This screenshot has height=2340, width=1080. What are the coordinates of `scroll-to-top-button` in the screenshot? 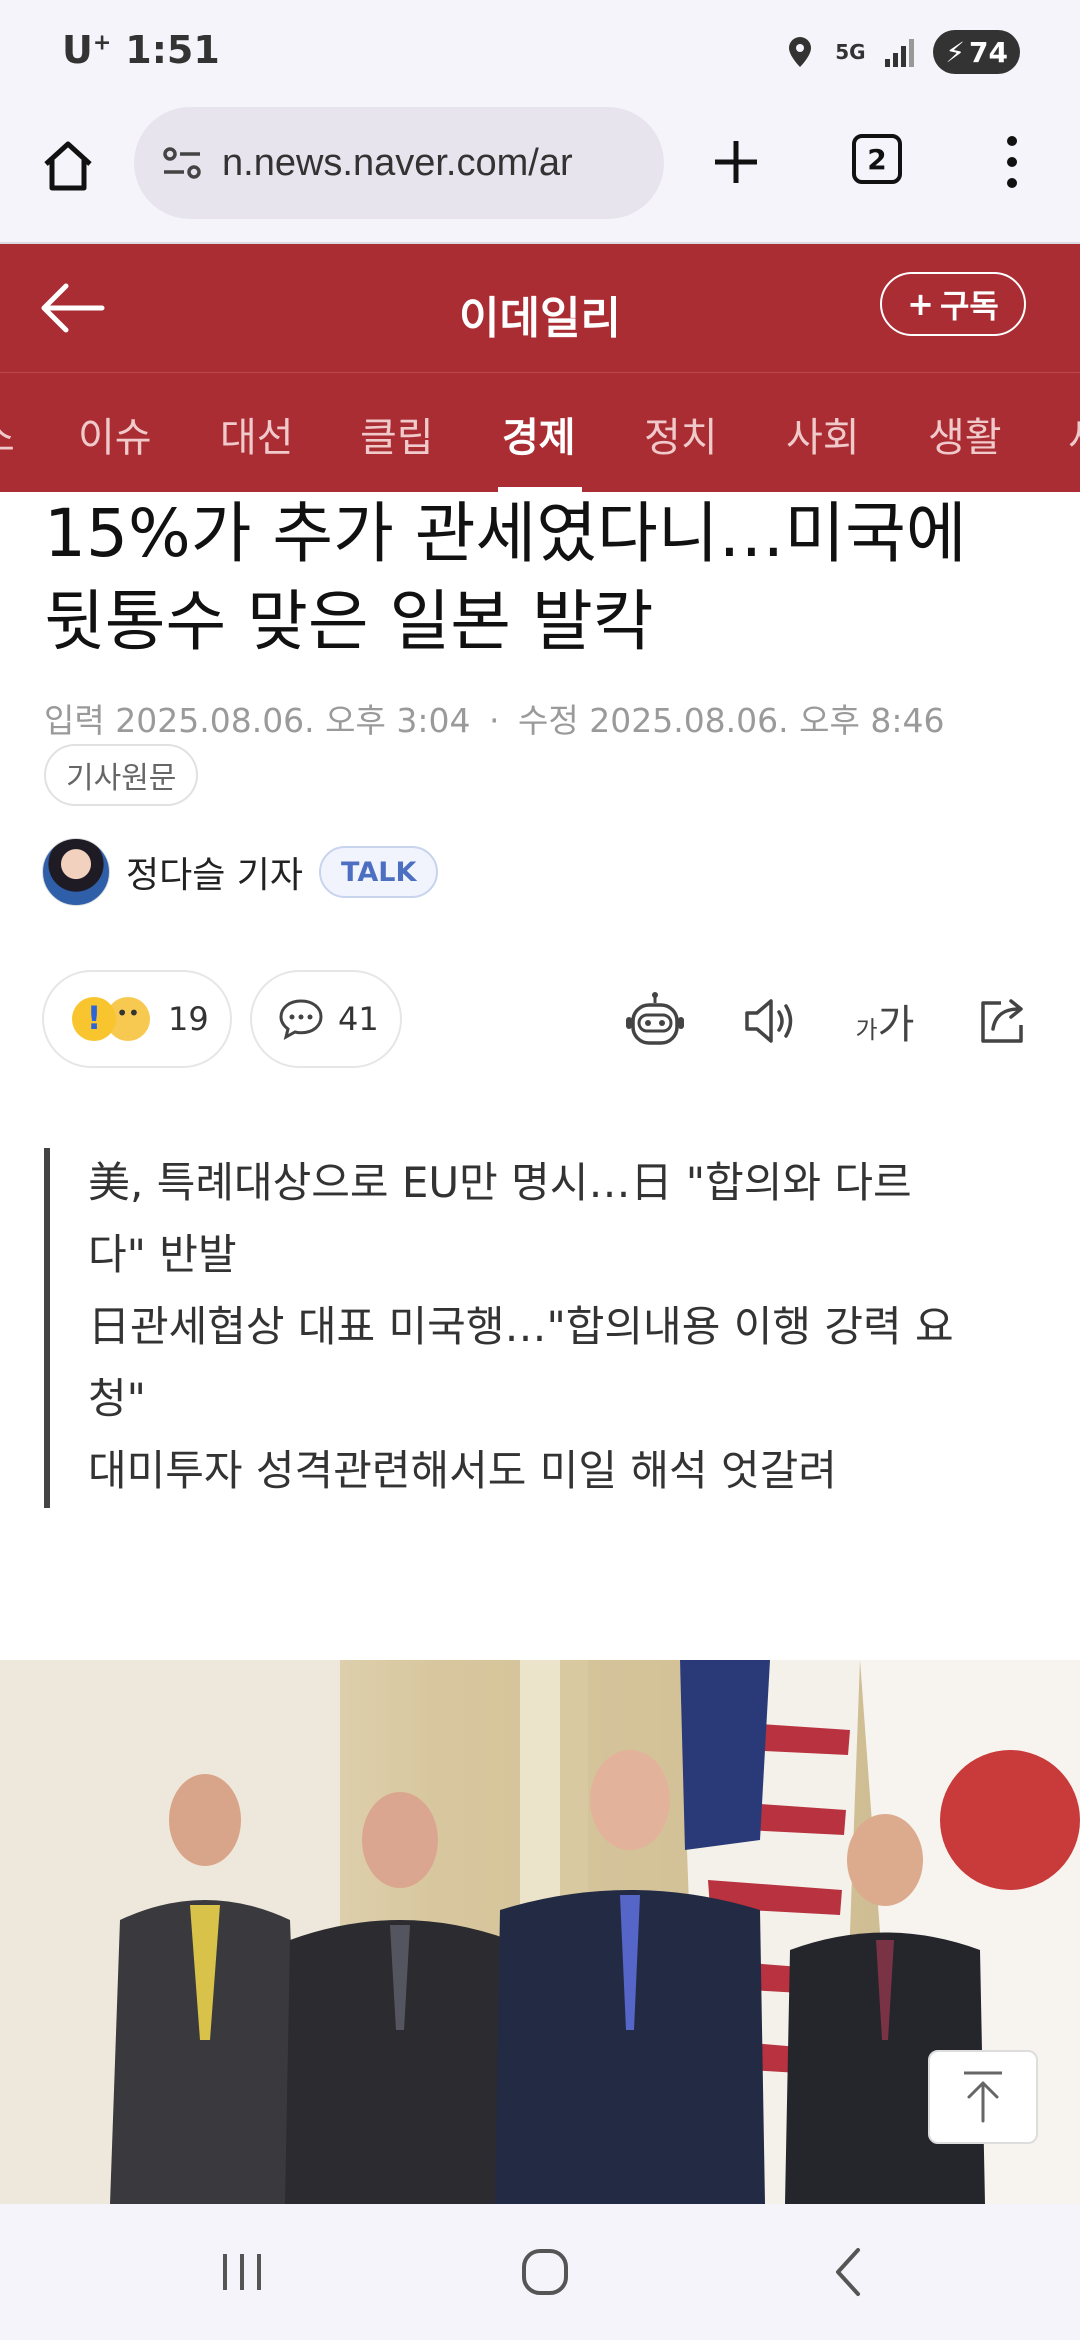 It's located at (983, 2097).